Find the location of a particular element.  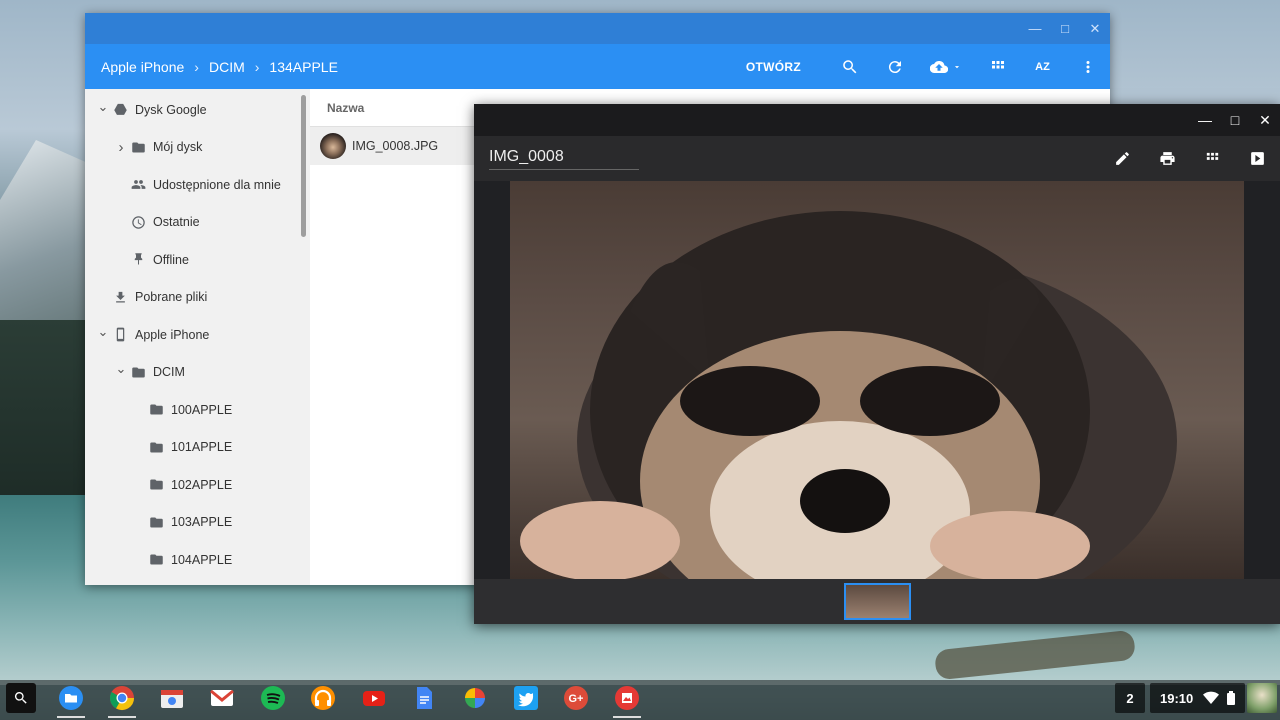

file-manager-titlebar: — □ ✕ is located at coordinates (597, 28).